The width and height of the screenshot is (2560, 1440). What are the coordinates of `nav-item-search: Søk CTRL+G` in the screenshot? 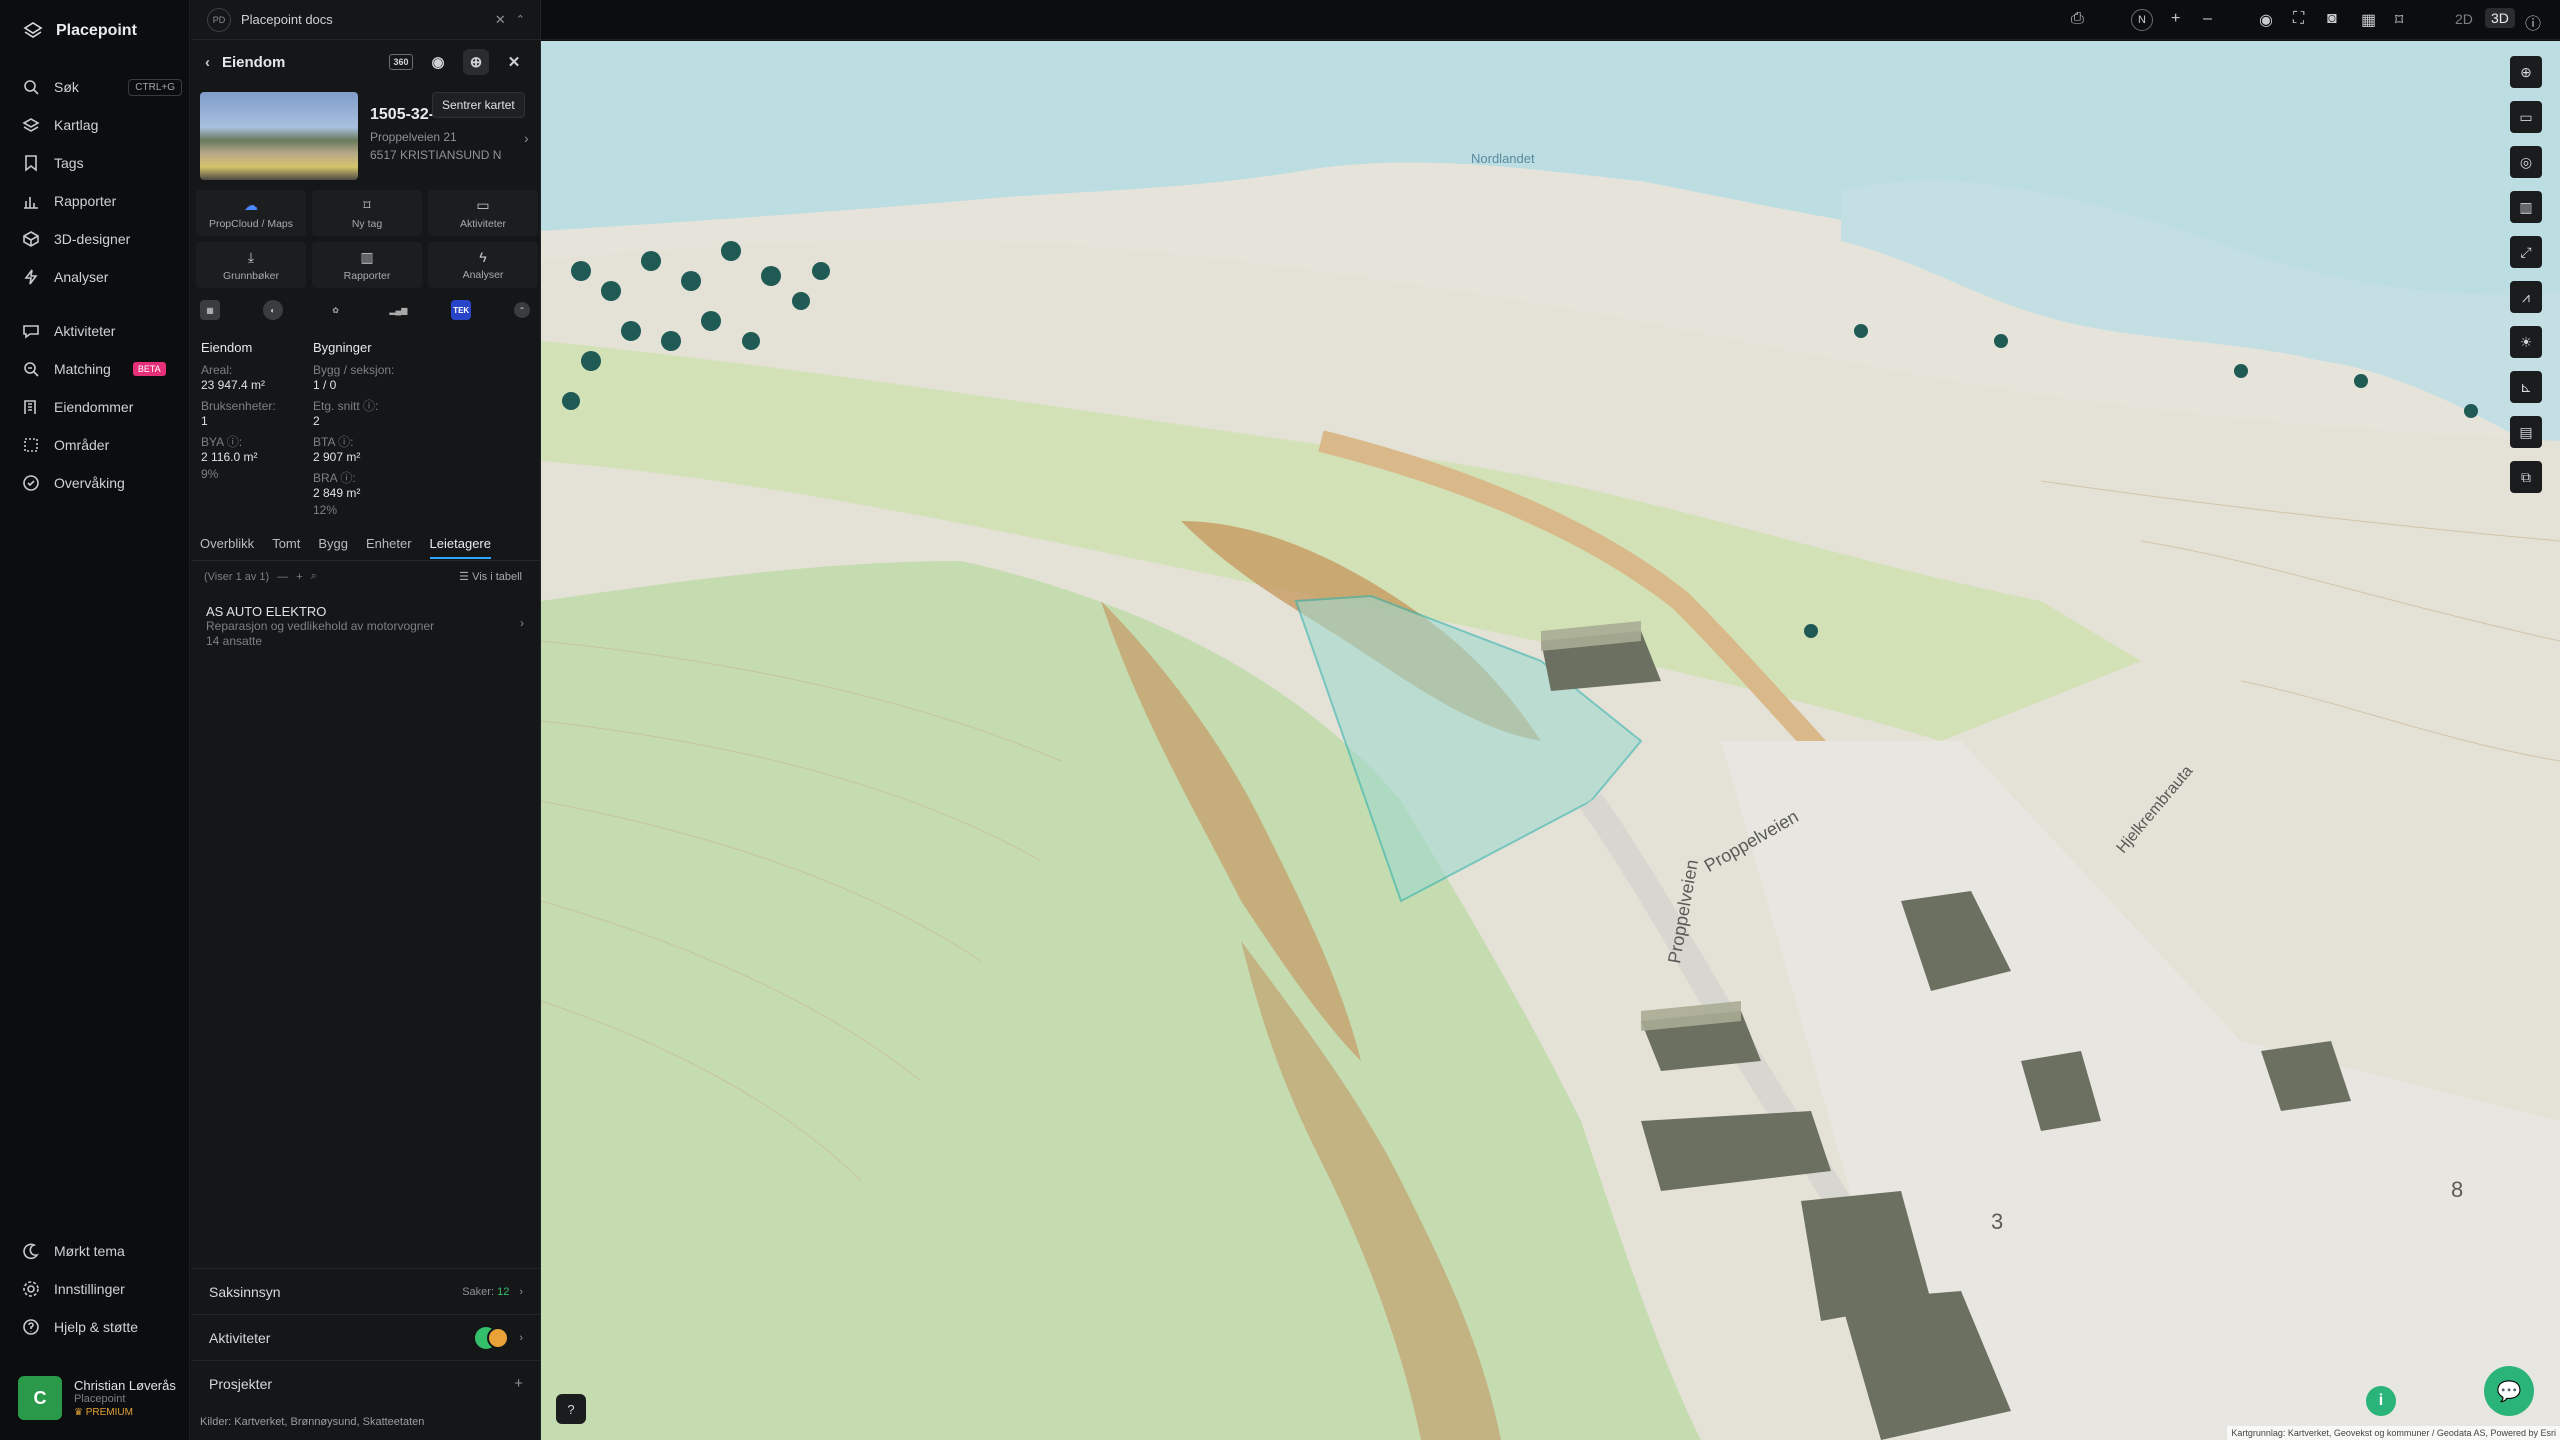 It's located at (102, 87).